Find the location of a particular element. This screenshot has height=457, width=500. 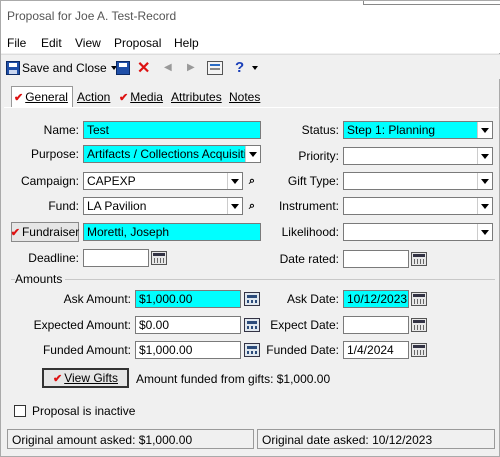

campaign-select: CAPEXP is located at coordinates (163, 181).